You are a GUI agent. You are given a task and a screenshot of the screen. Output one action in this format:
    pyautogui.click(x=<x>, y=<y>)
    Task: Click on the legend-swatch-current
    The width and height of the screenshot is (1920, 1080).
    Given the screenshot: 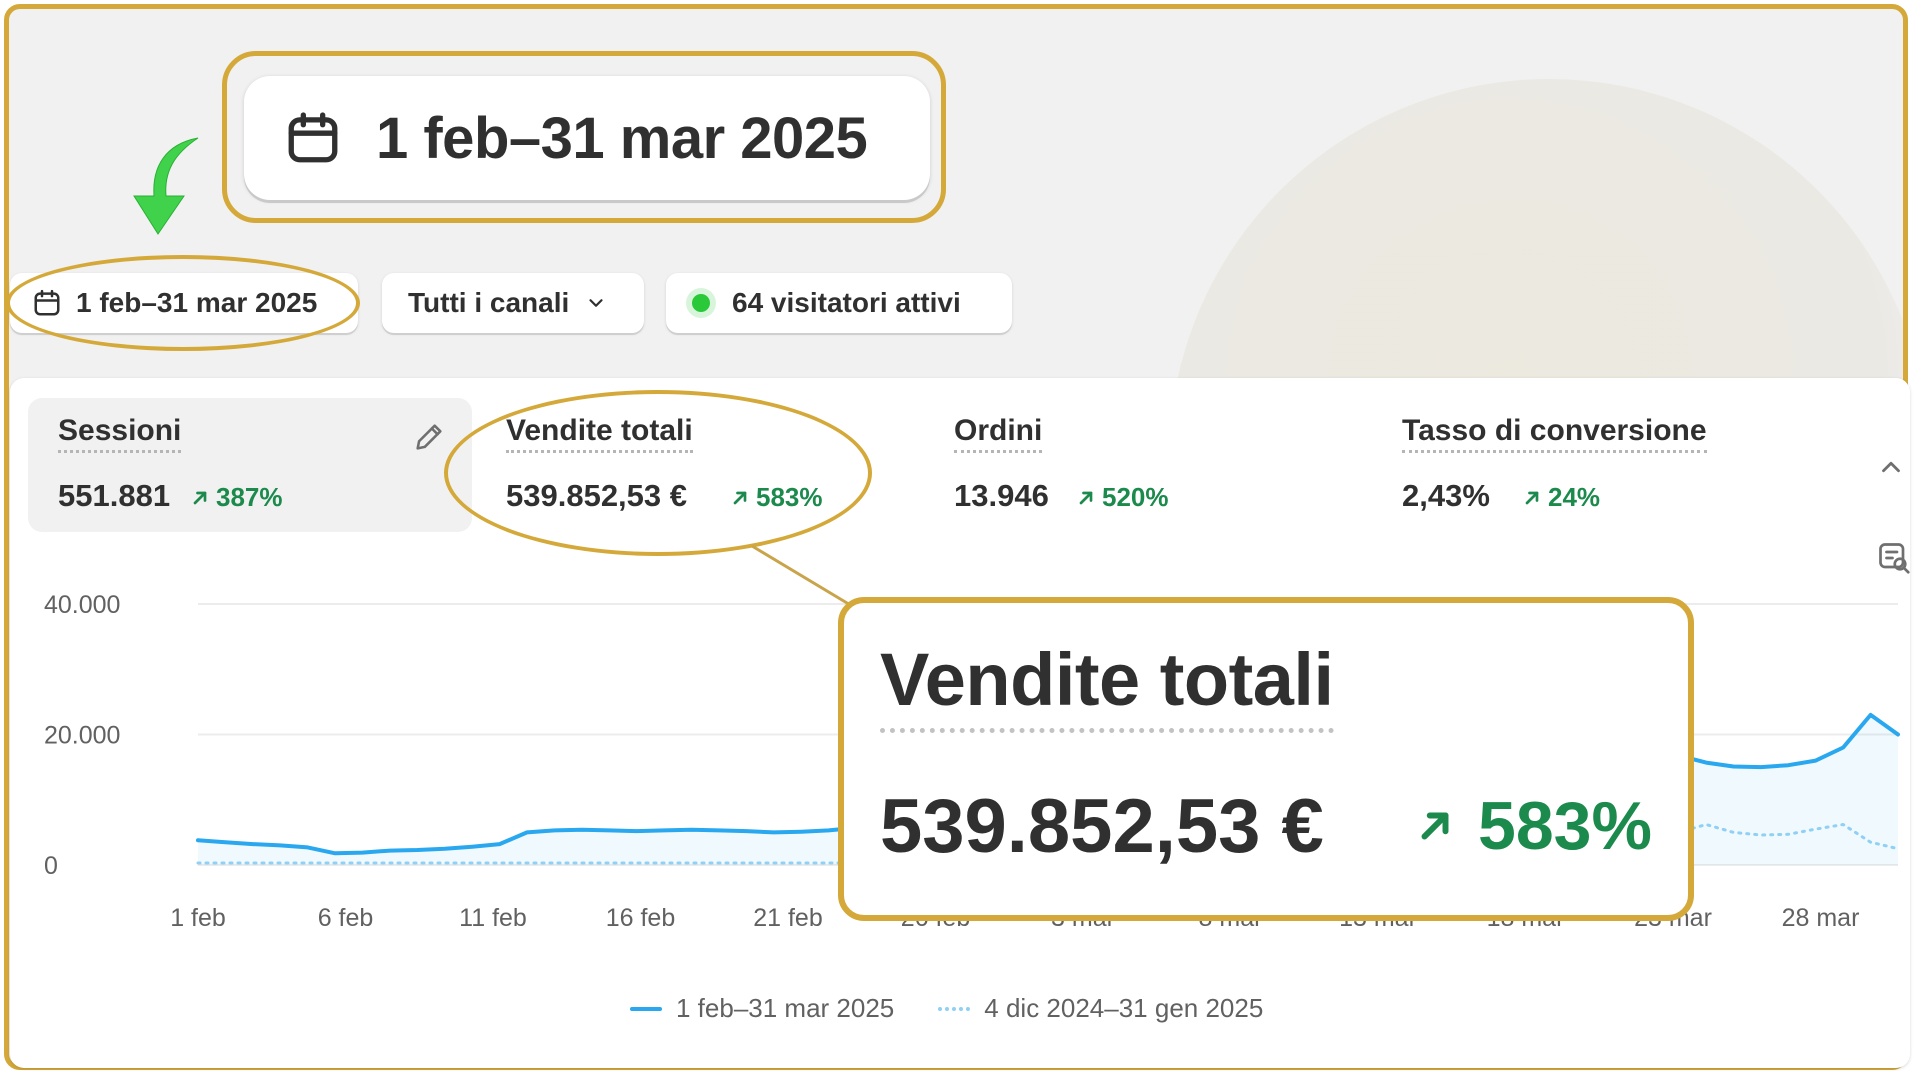 What is the action you would take?
    pyautogui.click(x=646, y=1008)
    